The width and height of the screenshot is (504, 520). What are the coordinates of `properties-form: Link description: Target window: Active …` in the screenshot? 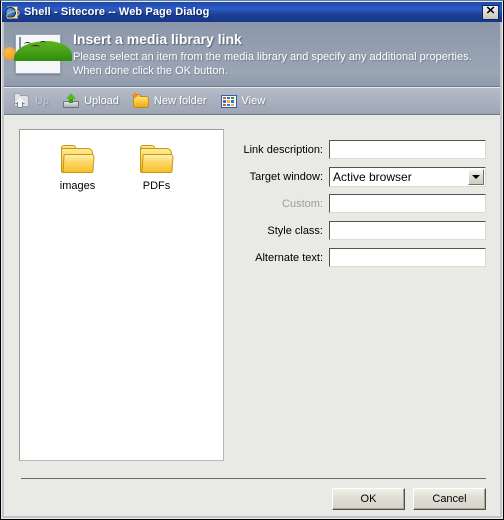 It's located at (360, 207).